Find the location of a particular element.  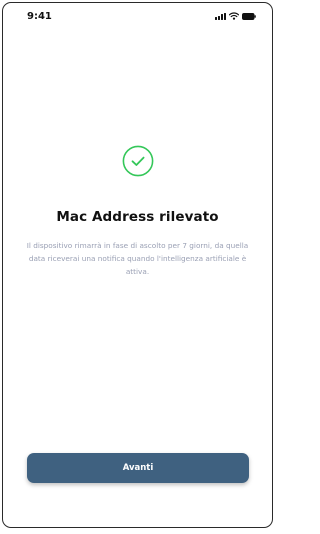

battery-icon is located at coordinates (249, 16).